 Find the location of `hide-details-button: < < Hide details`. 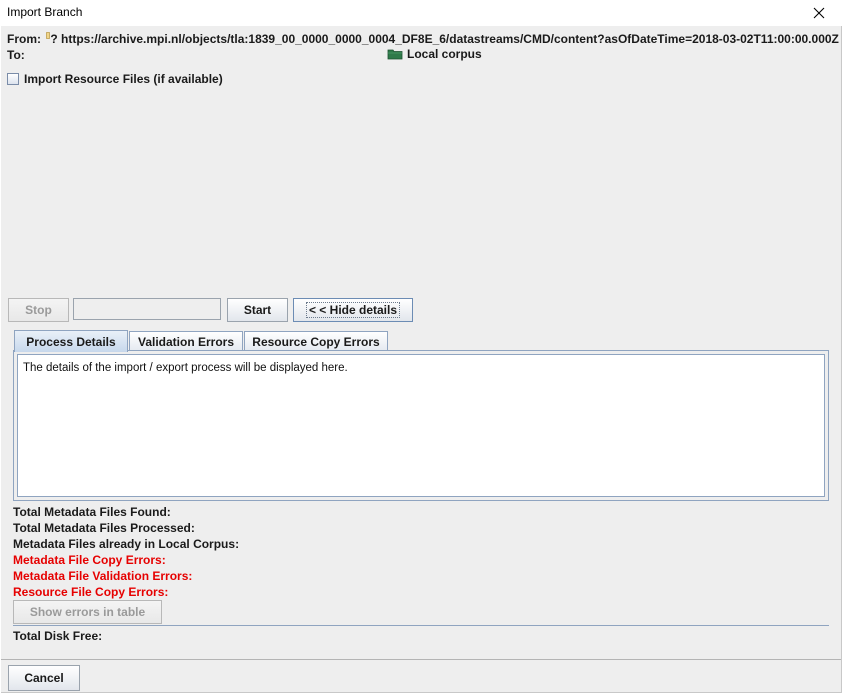

hide-details-button: < < Hide details is located at coordinates (353, 310).